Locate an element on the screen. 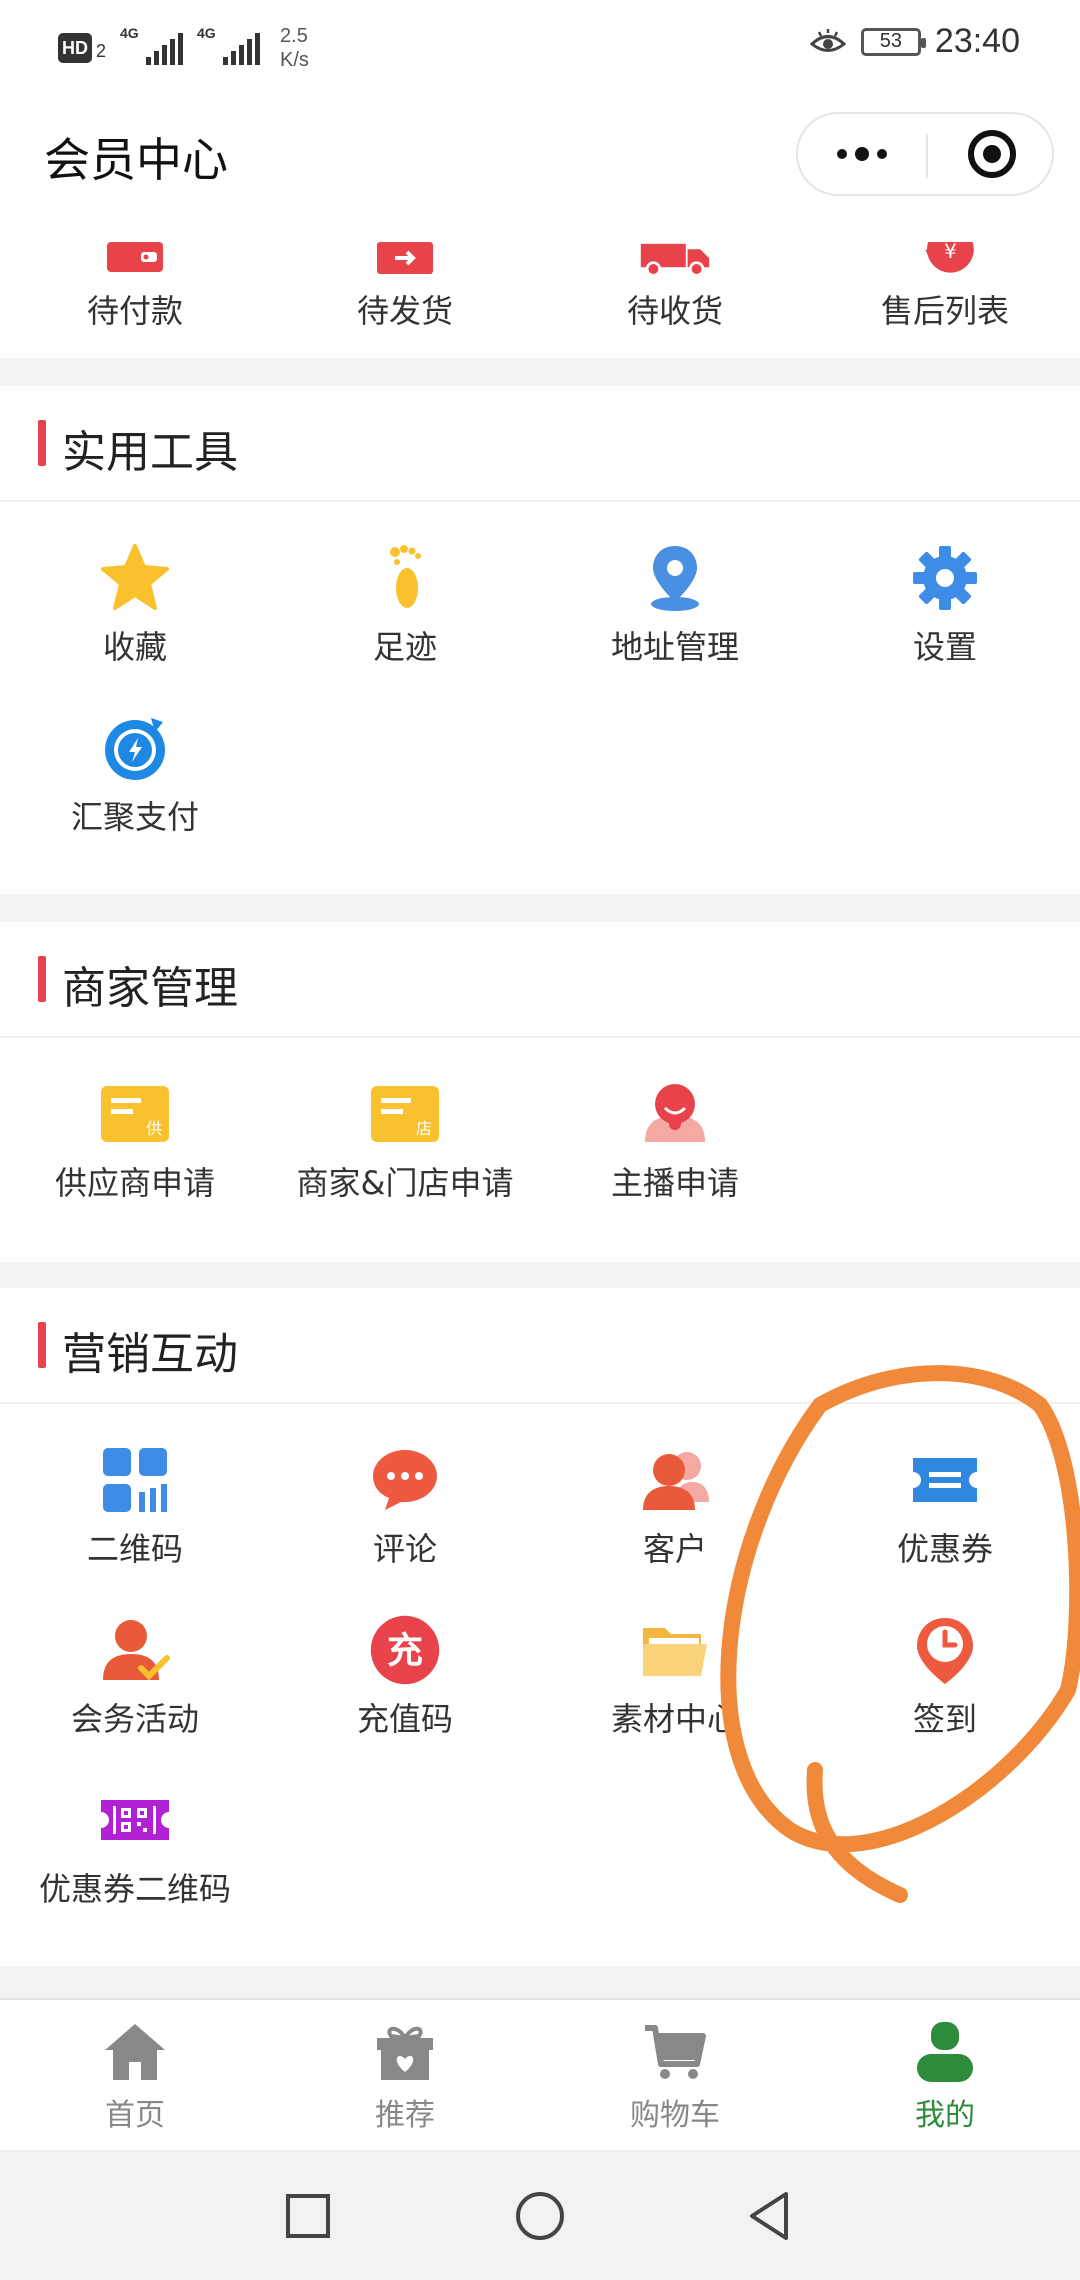  tab-cart: 购物车 is located at coordinates (675, 2075).